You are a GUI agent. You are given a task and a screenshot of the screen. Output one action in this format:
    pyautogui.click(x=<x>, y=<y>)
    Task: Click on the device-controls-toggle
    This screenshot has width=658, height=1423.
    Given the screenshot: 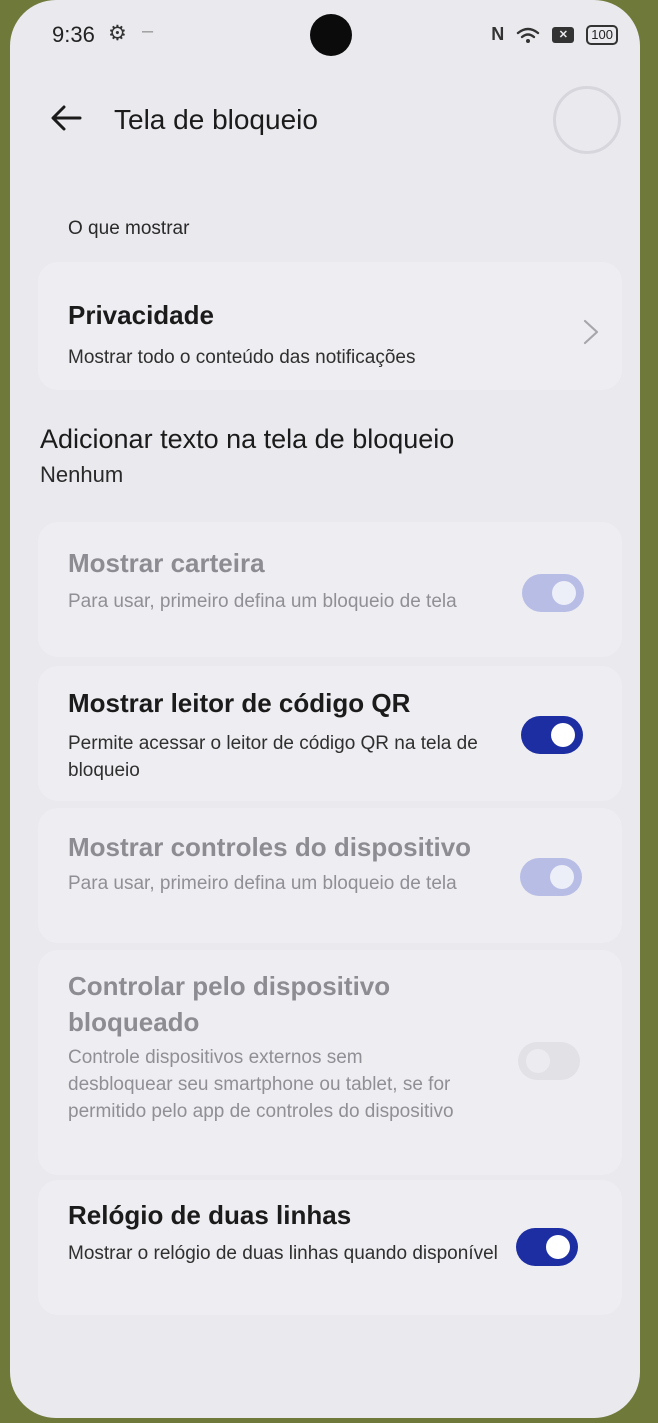 What is the action you would take?
    pyautogui.click(x=551, y=877)
    